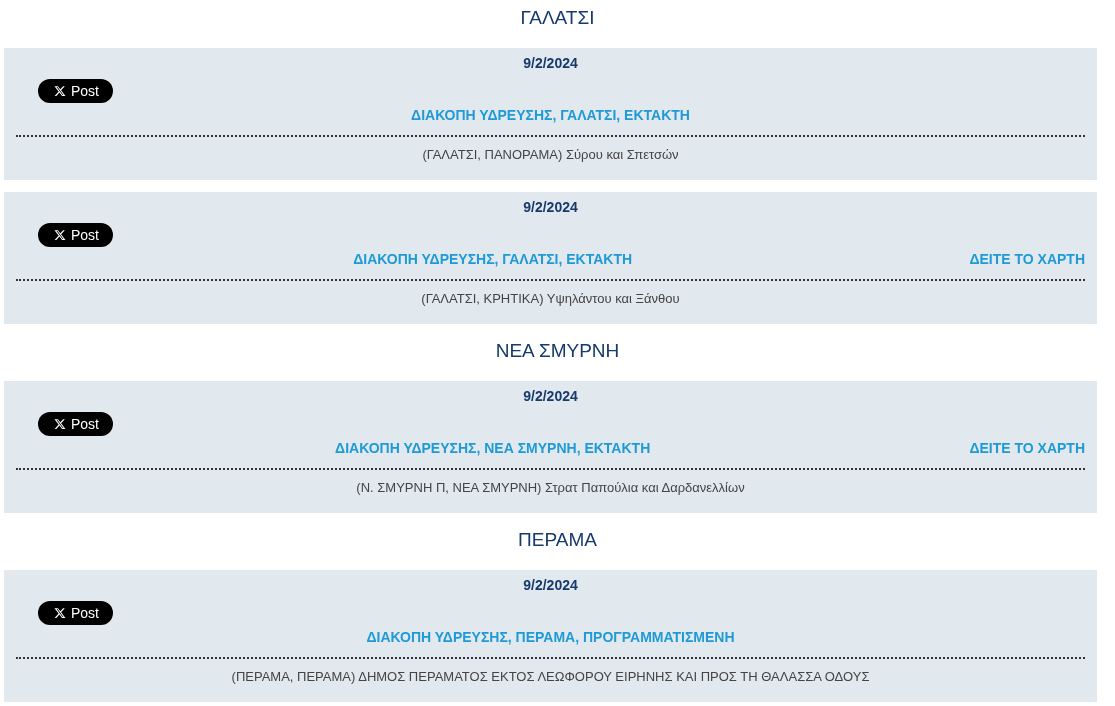 The height and width of the screenshot is (706, 1115). I want to click on notice-title-link: ΔΙΑΚΟΠΗ ΥΔΡΕΥΣΗΣ, ΠΕΡΑΜΑ, ΠΡΟΓΡΑΜΜΑΤΙΣΜΕΝΗ, so click(550, 637).